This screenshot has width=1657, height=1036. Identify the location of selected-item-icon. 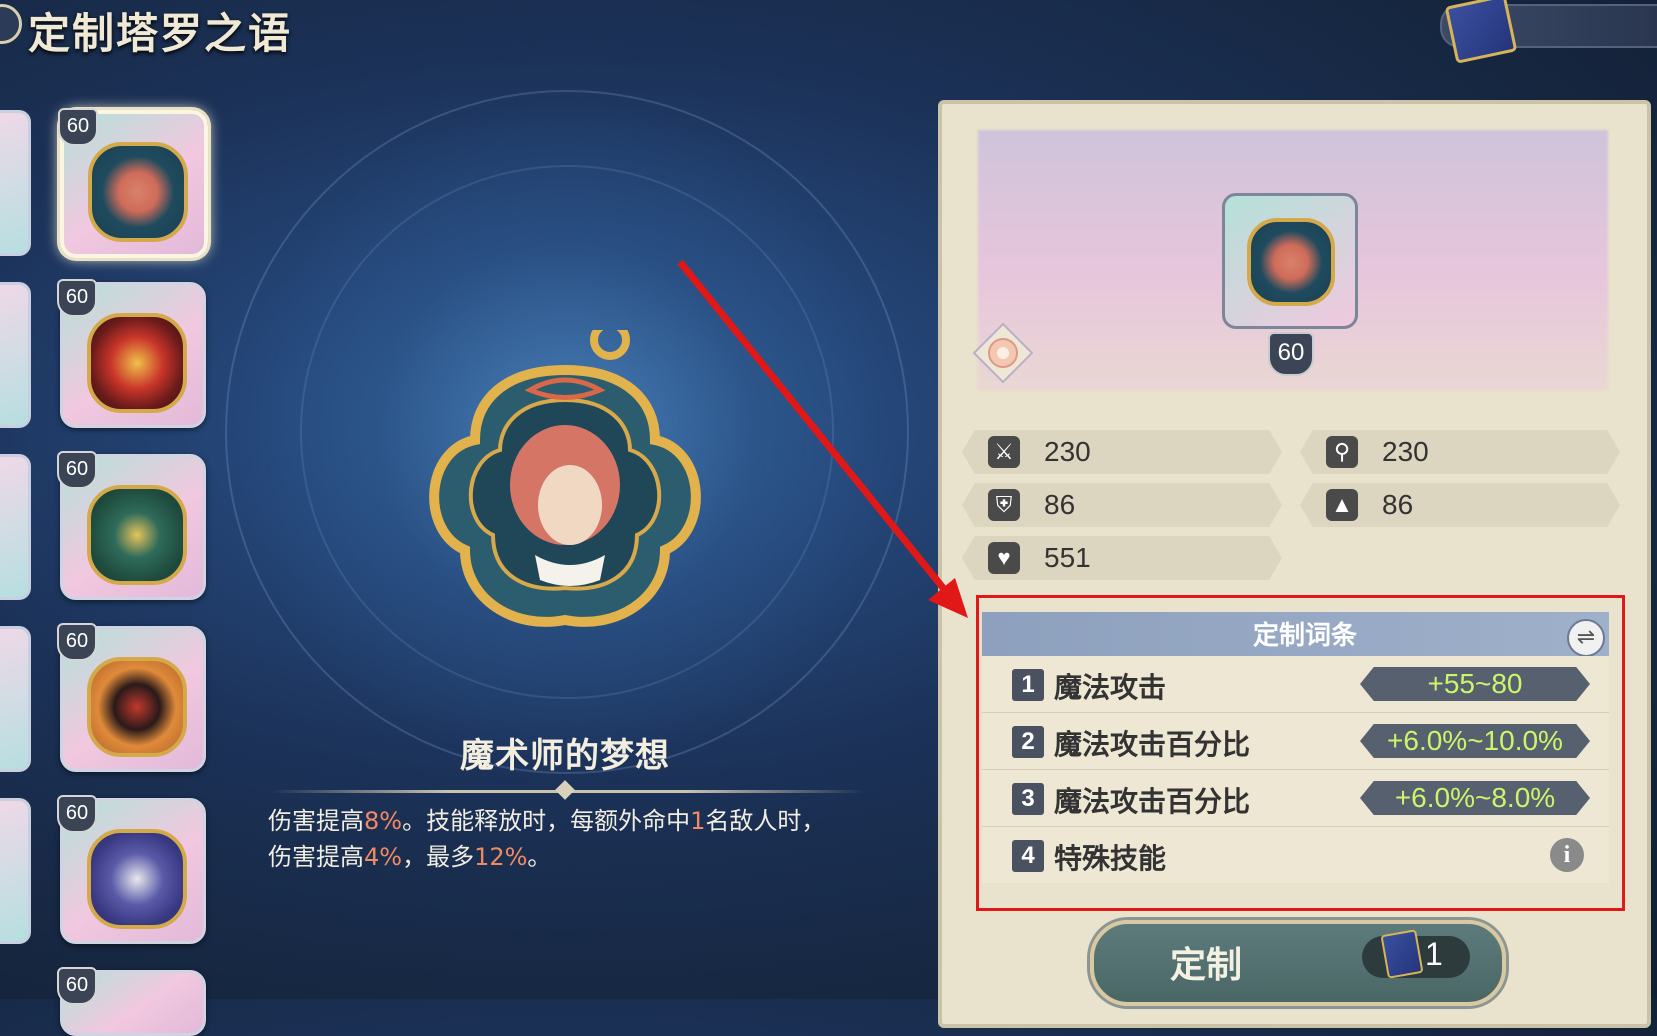
(1290, 261).